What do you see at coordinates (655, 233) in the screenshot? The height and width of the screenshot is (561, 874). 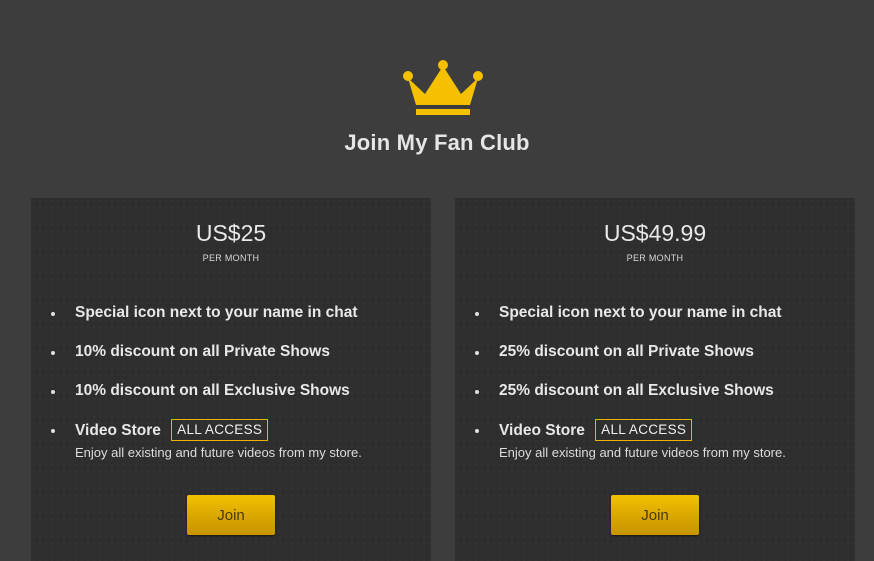 I see `plan-price: US$49.99` at bounding box center [655, 233].